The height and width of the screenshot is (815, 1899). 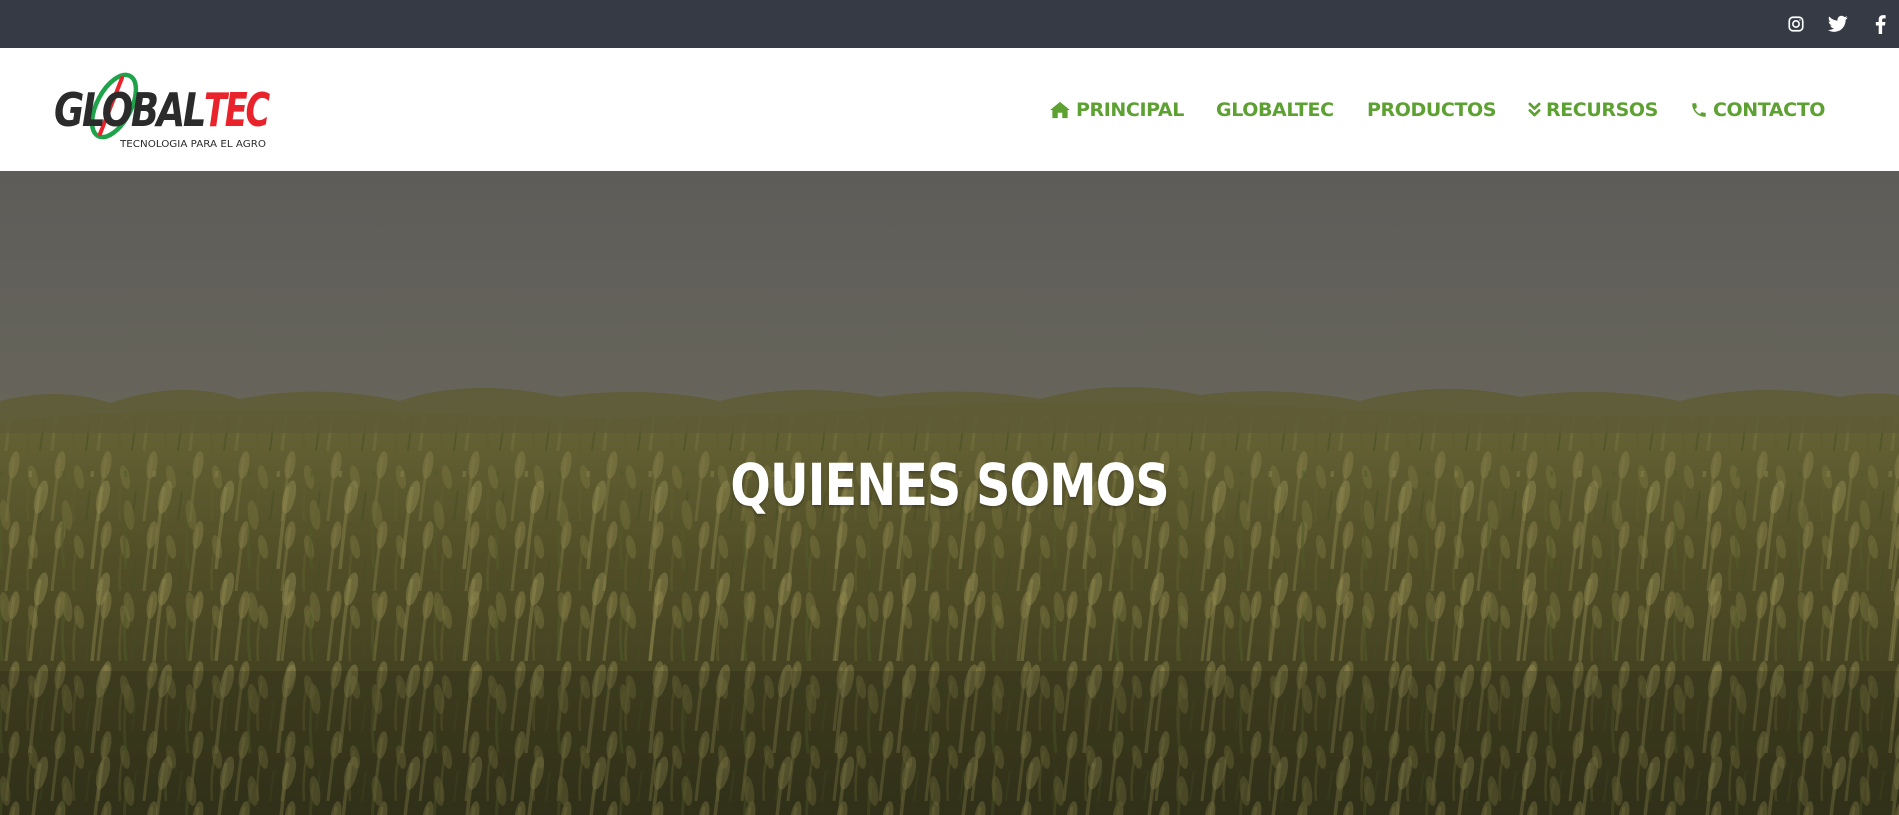 What do you see at coordinates (949, 485) in the screenshot?
I see `hero-title: QUIENES SOMOS` at bounding box center [949, 485].